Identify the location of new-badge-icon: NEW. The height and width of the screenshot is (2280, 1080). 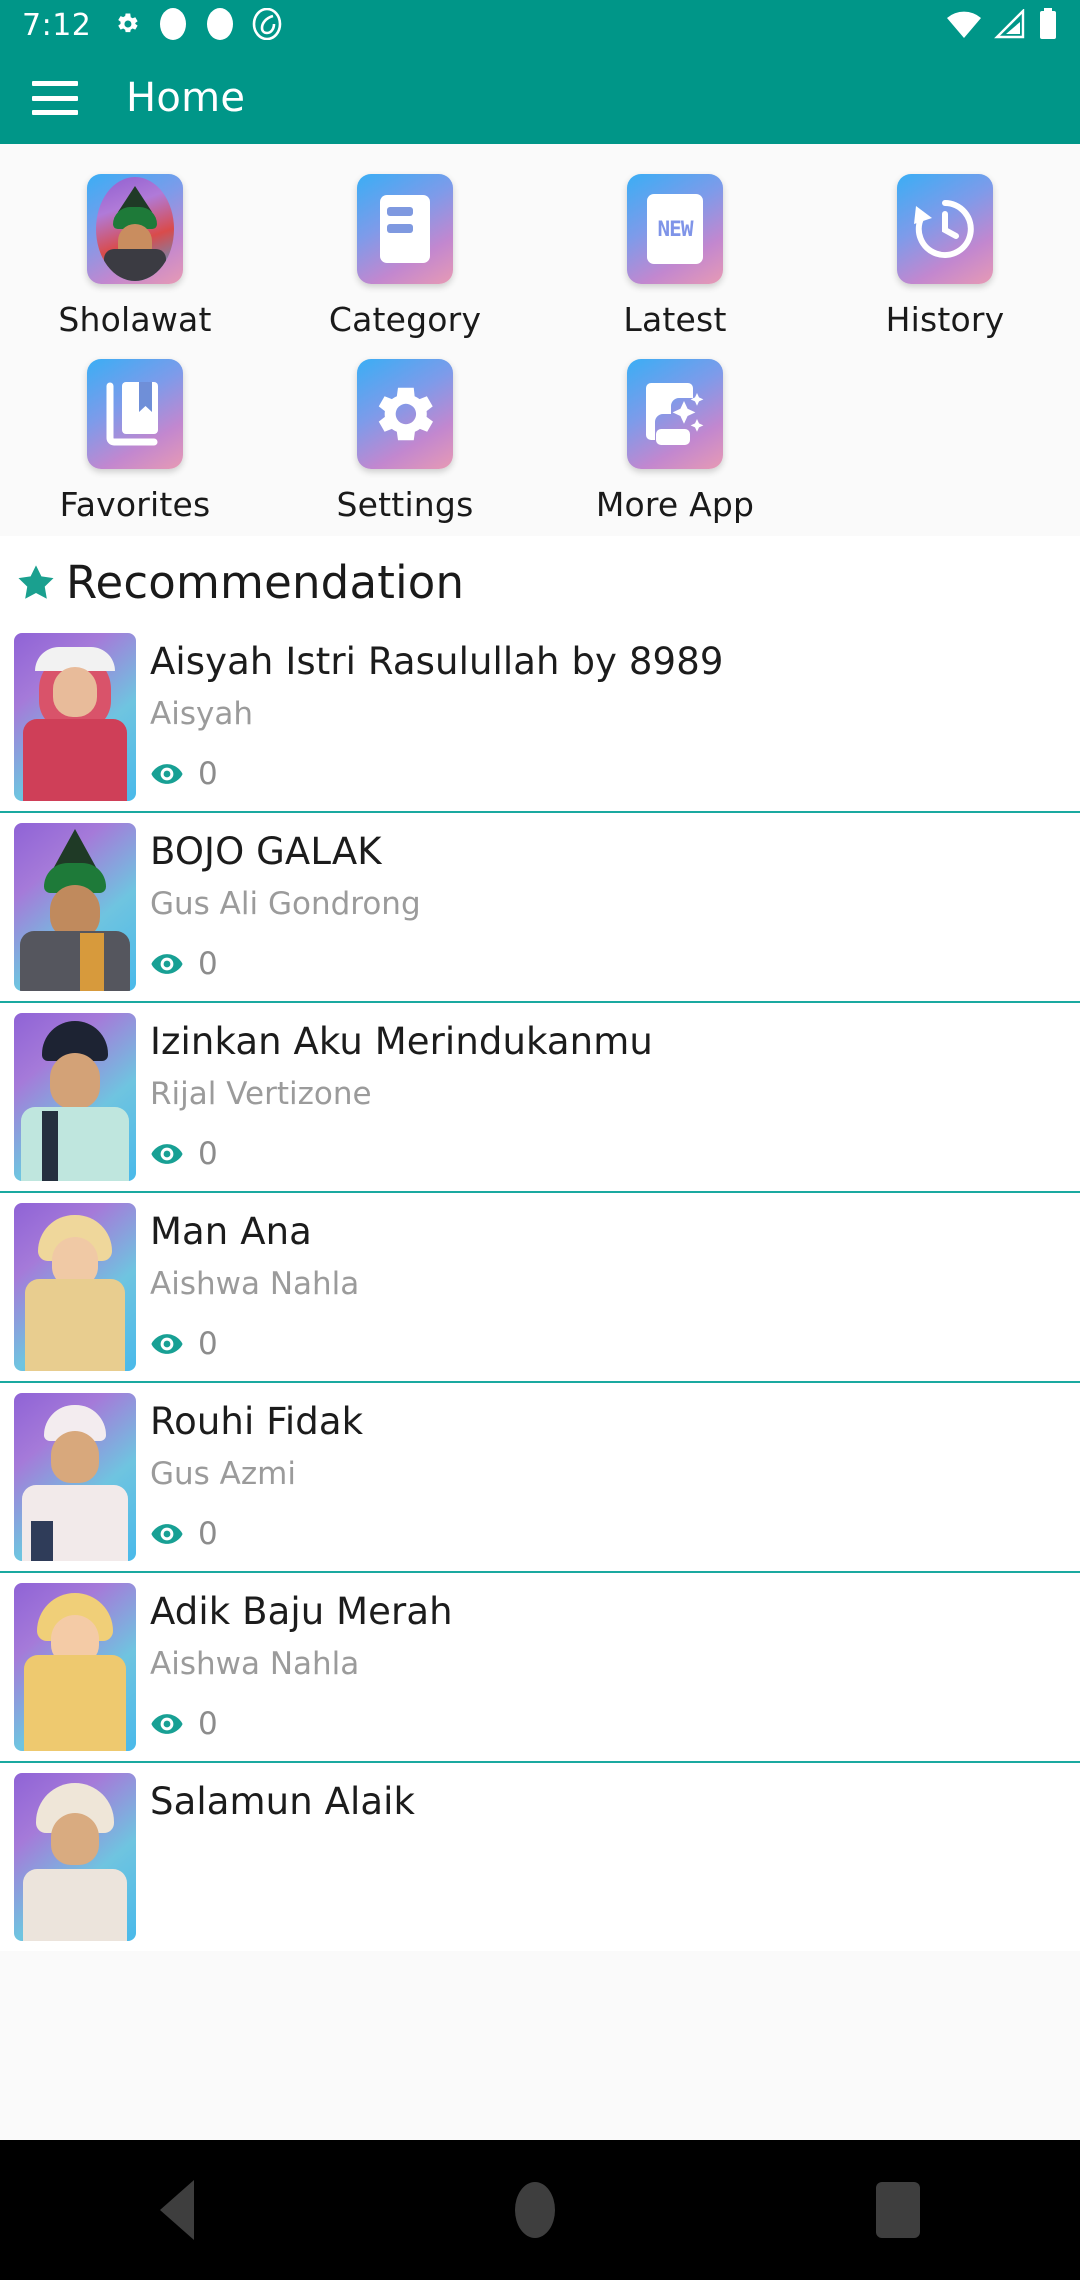
(675, 229).